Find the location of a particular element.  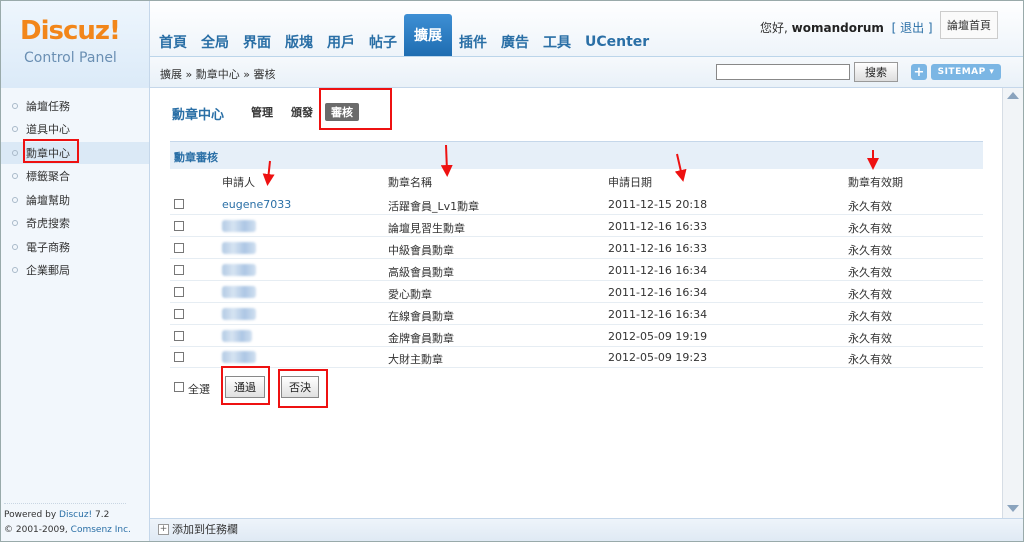

section-title: 勳章審核 is located at coordinates (196, 157).